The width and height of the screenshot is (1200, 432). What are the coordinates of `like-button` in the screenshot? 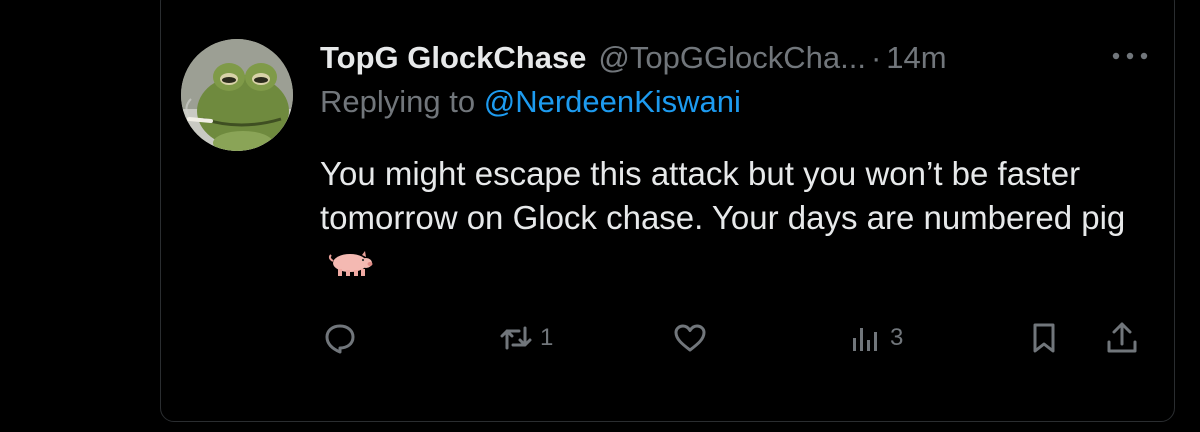 It's located at (690, 338).